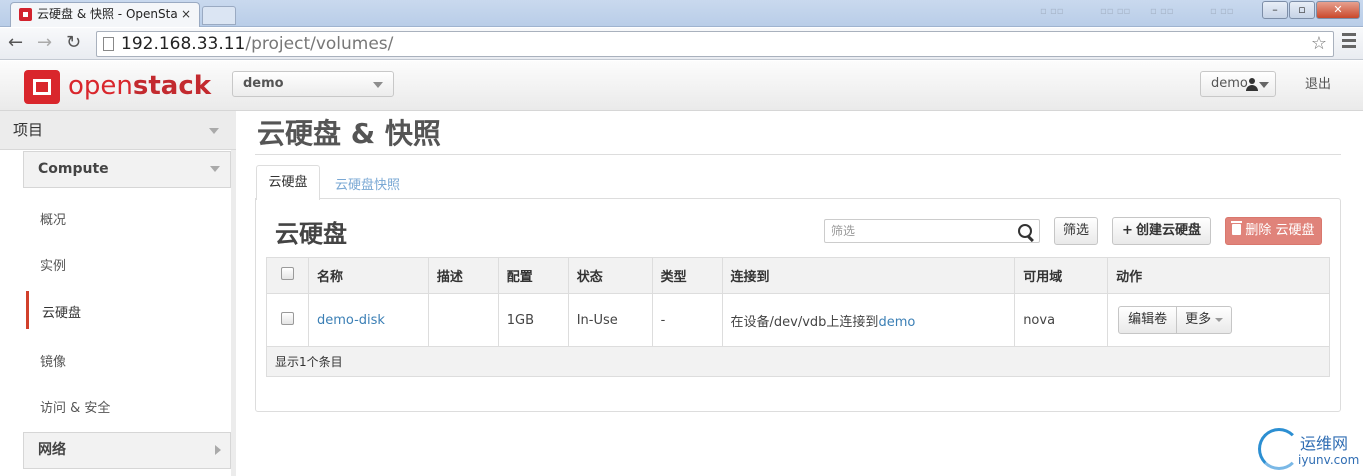 This screenshot has height=476, width=1363. I want to click on browser-toolbar: ← → ↻ 192.168.33.11/project/volumes/ ☆, so click(681, 44).